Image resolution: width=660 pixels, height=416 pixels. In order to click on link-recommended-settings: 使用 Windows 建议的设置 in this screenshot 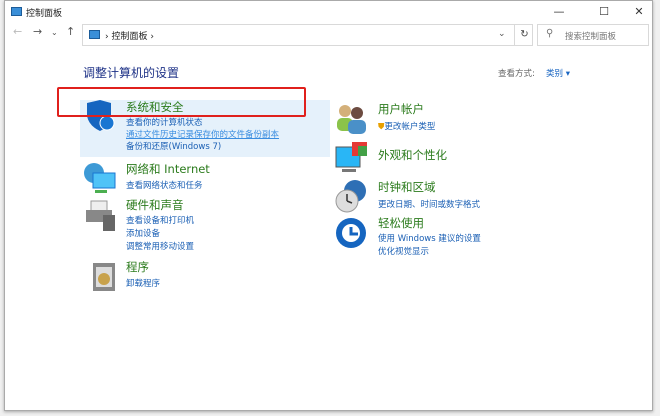, I will do `click(429, 238)`.